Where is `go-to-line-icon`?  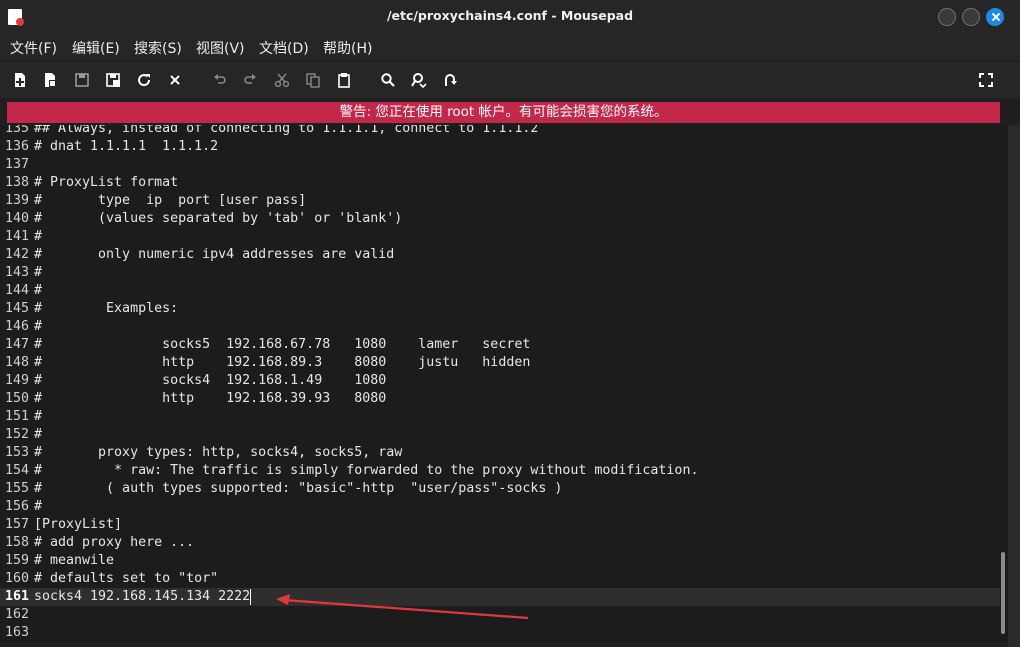 go-to-line-icon is located at coordinates (450, 80).